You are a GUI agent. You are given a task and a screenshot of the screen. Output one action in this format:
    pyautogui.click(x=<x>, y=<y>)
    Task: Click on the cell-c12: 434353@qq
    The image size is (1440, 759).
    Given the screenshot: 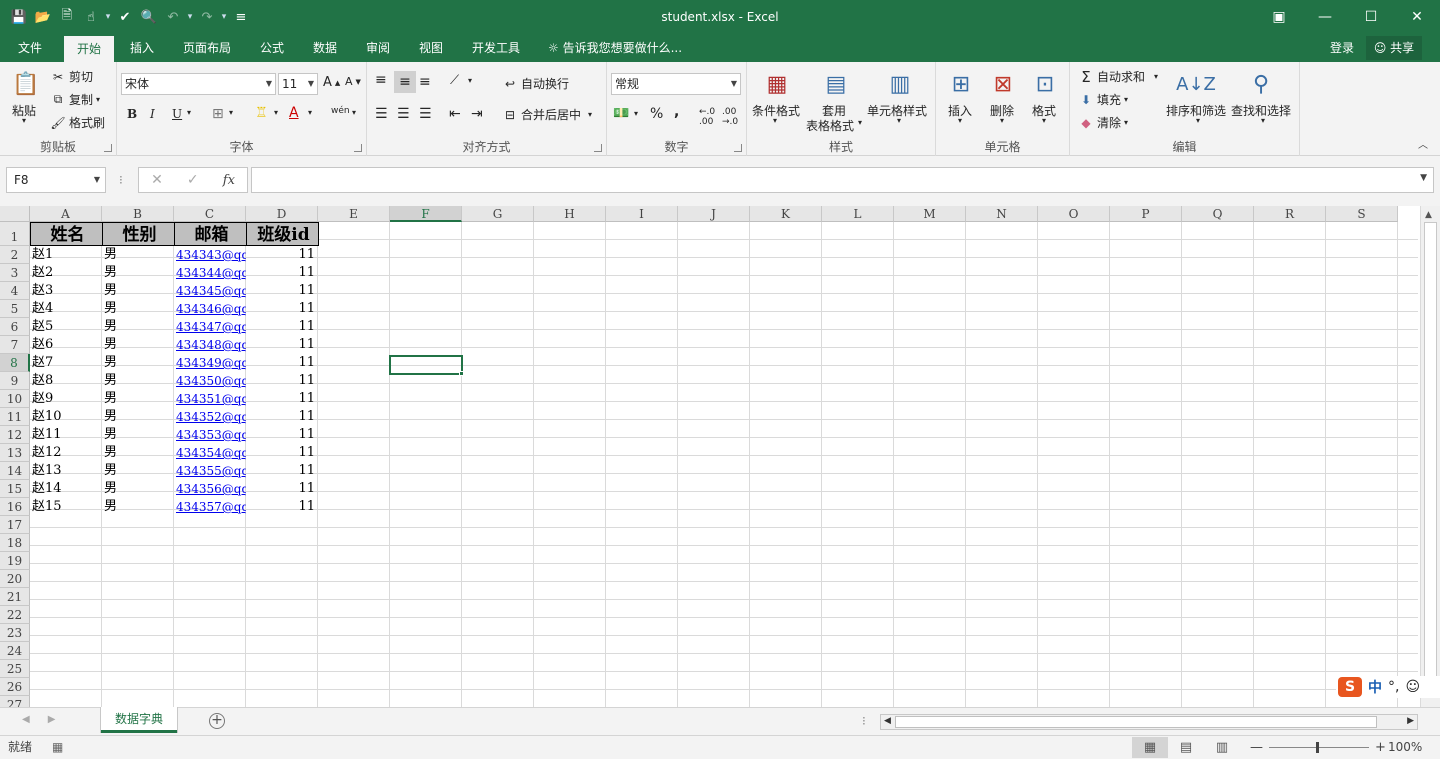 What is the action you would take?
    pyautogui.click(x=210, y=435)
    